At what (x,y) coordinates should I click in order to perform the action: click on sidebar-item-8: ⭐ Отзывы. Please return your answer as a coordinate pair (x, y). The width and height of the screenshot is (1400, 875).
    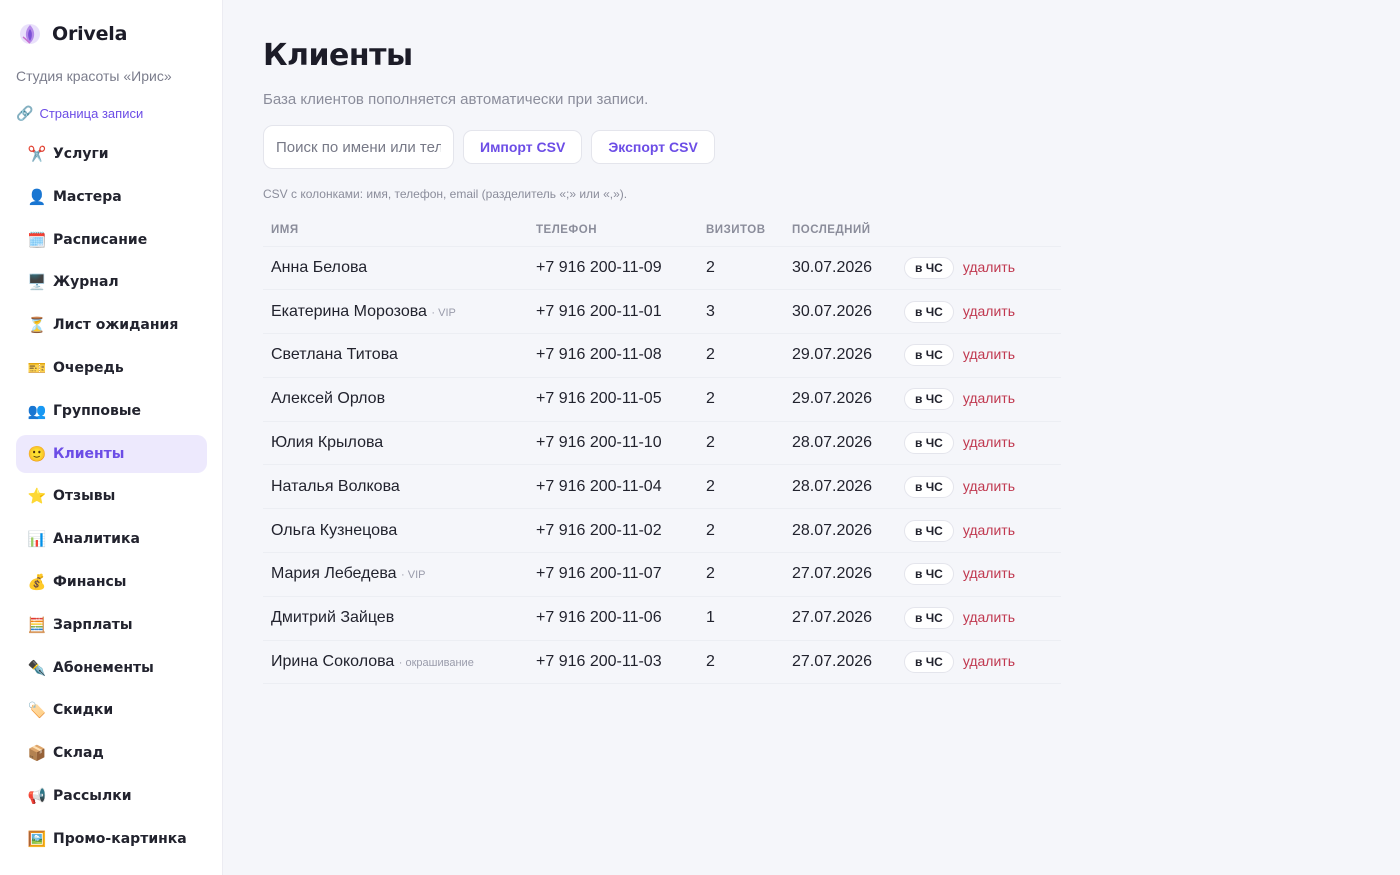
    Looking at the image, I should click on (111, 496).